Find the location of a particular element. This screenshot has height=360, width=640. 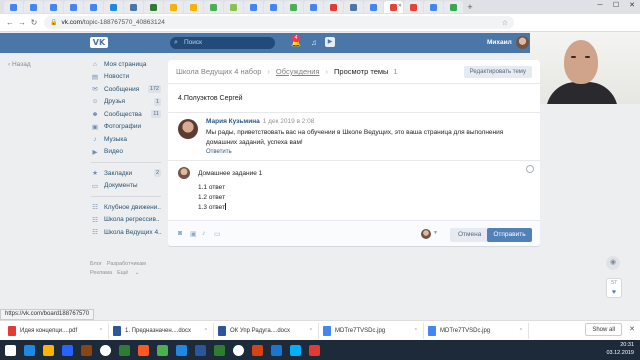

sidebar-item: ☻ Сообщества 11 is located at coordinates (128, 114).